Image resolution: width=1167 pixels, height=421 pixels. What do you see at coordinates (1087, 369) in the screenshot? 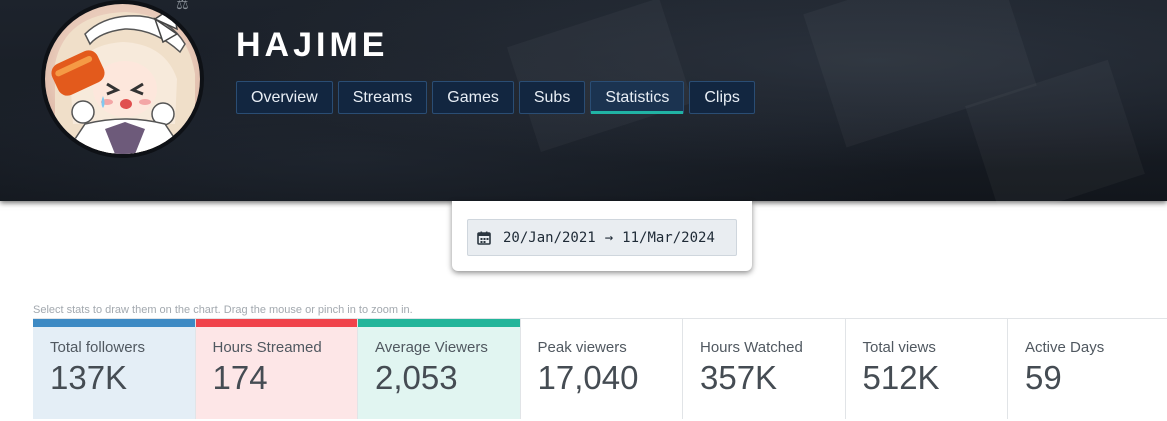
I see `stat-active-days: Active Days 59` at bounding box center [1087, 369].